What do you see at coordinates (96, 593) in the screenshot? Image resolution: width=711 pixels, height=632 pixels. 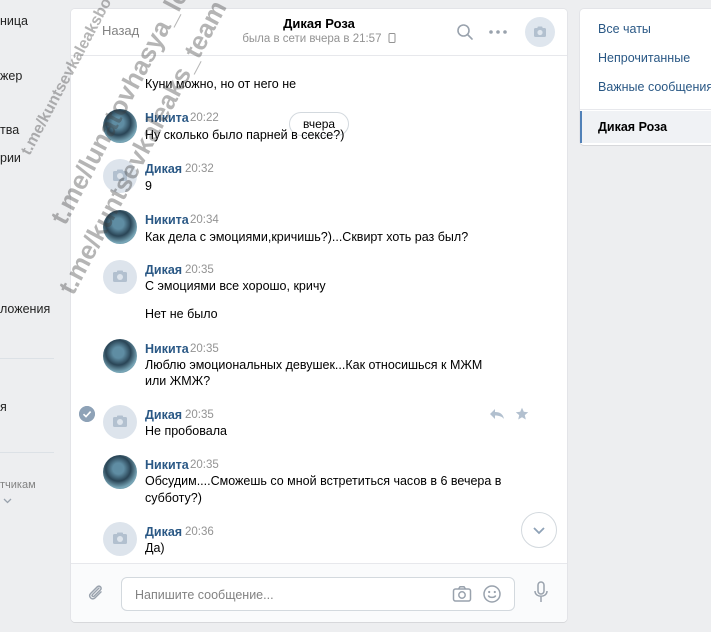 I see `attach-icon` at bounding box center [96, 593].